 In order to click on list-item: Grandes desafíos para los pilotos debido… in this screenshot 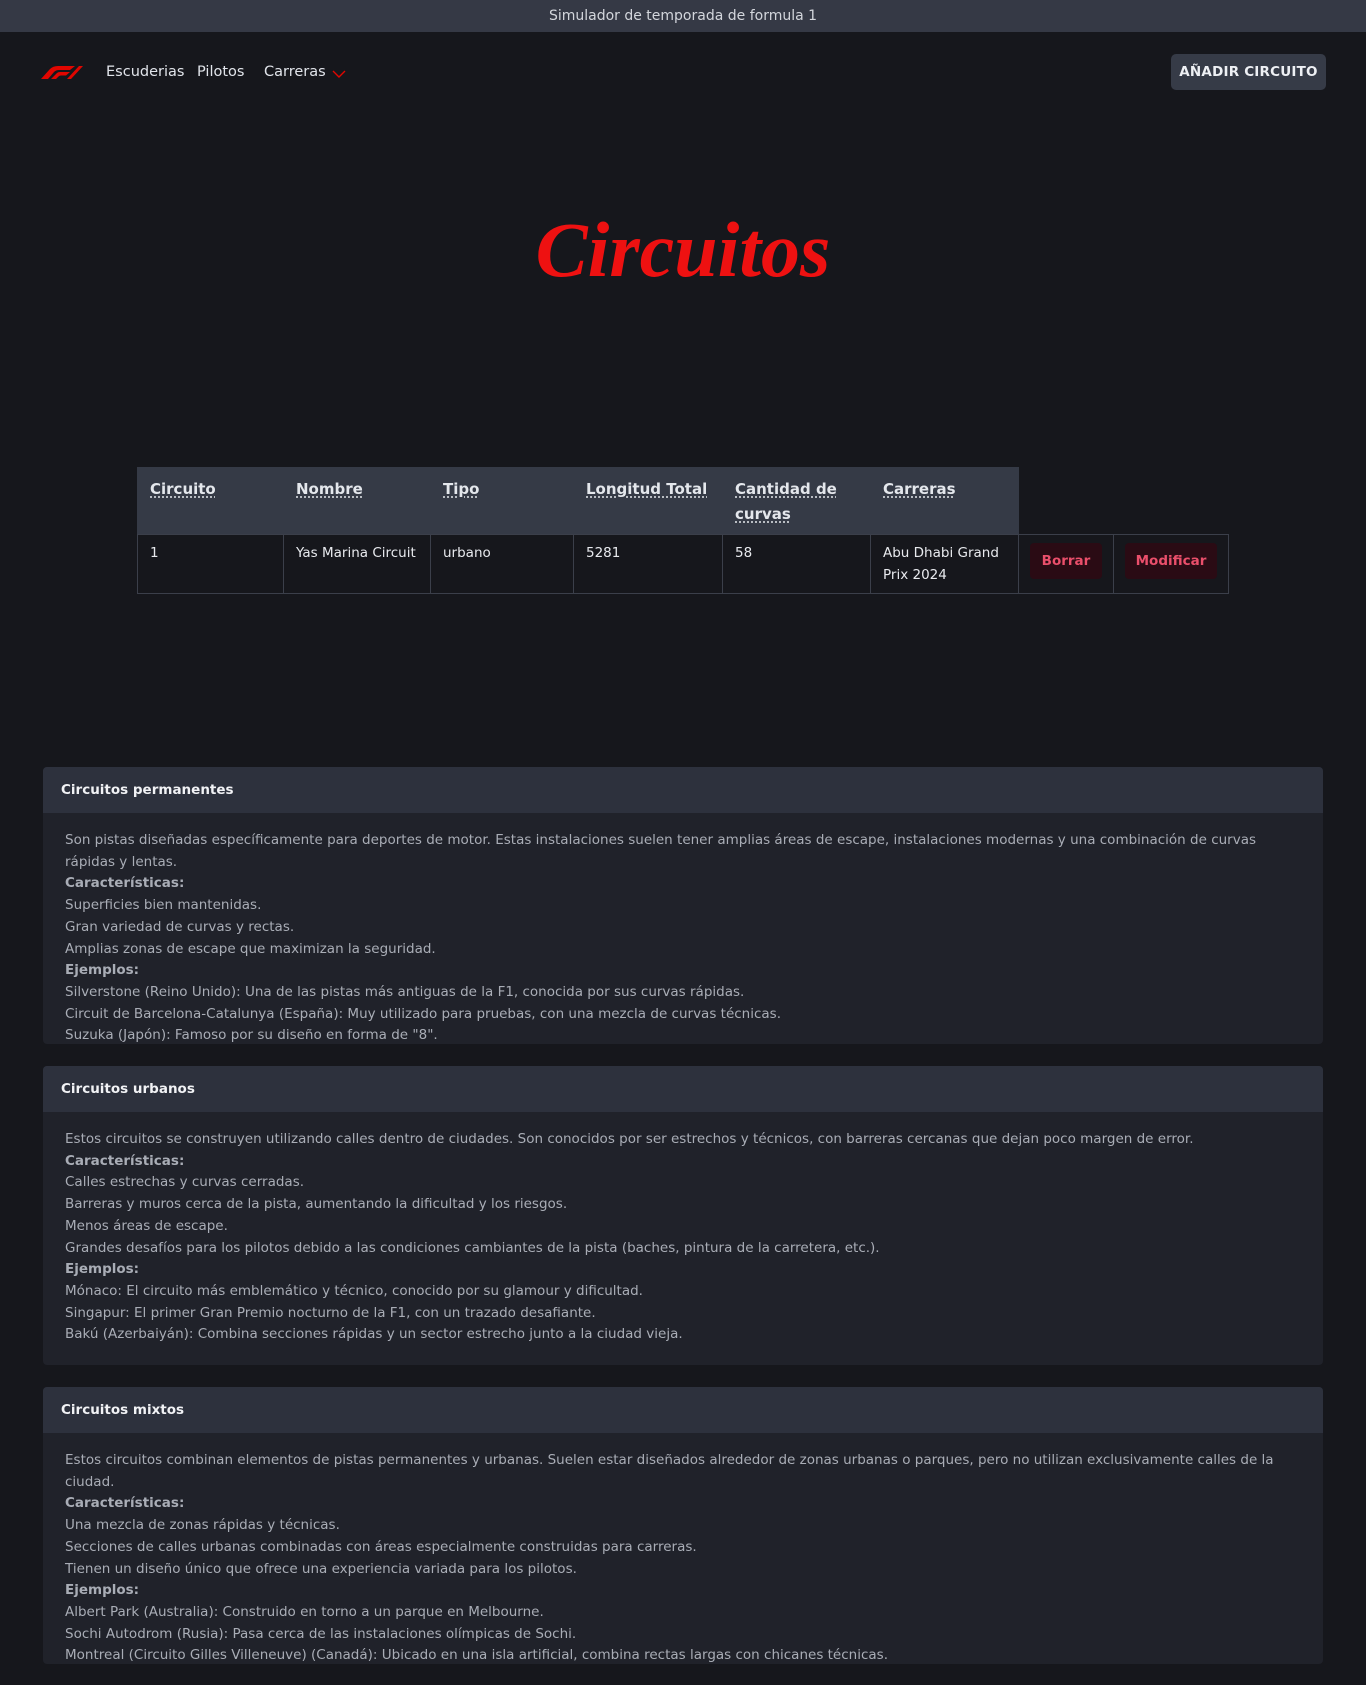, I will do `click(472, 1247)`.